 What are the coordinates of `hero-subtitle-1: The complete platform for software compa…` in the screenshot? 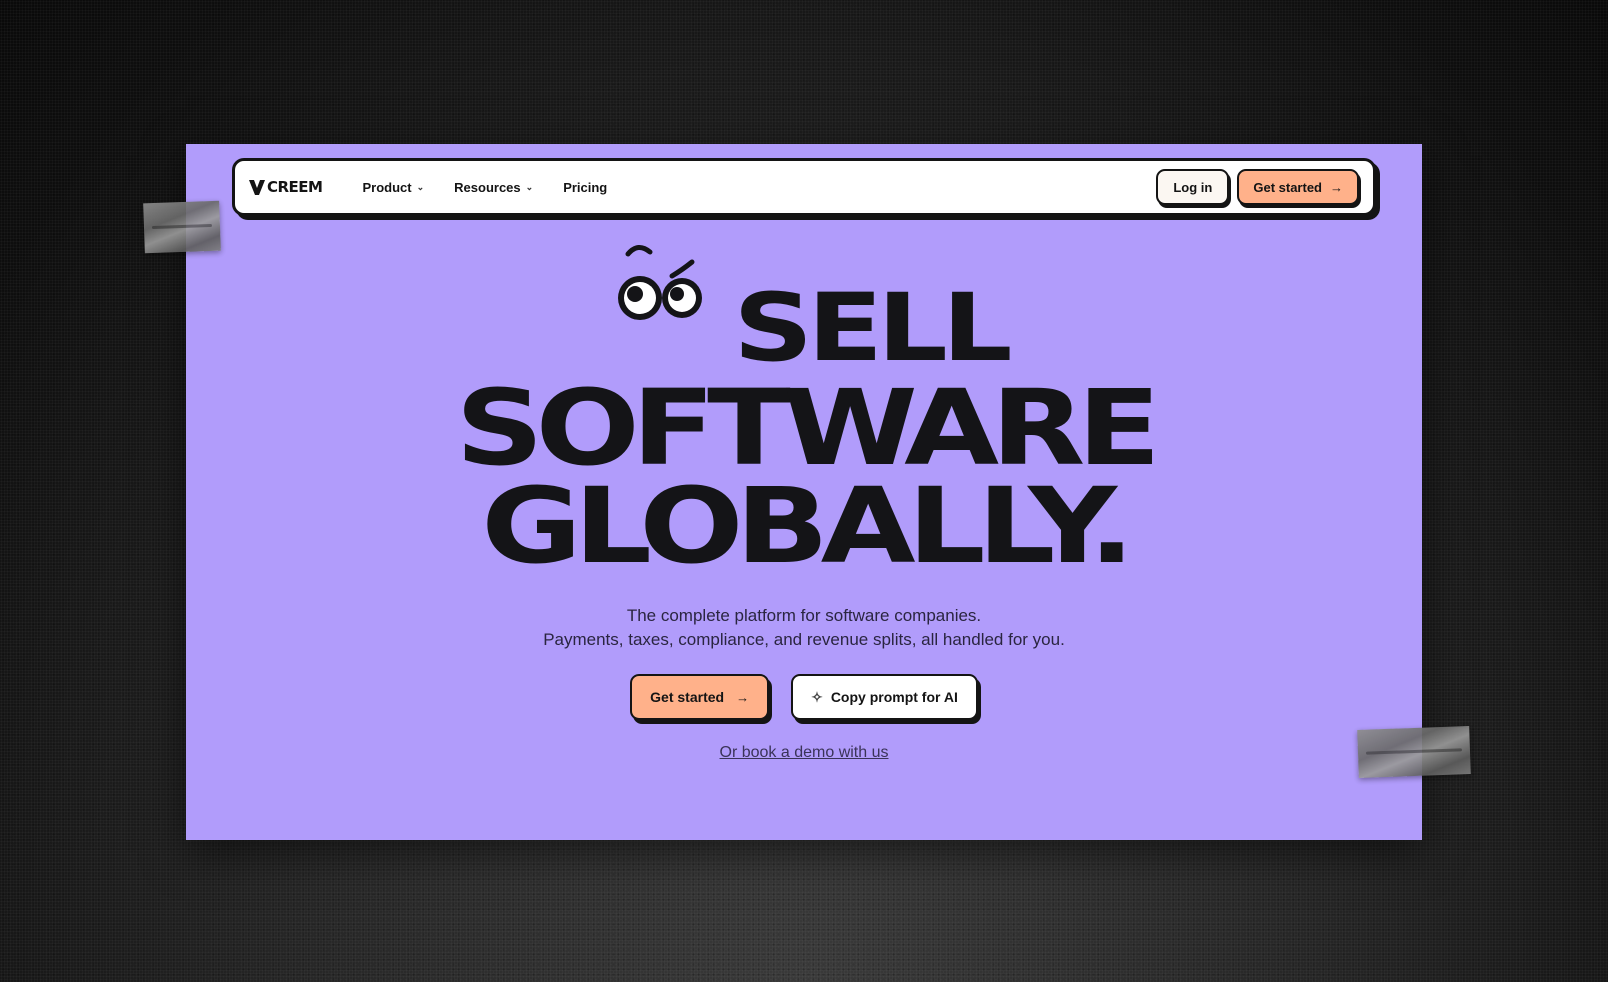 It's located at (804, 615).